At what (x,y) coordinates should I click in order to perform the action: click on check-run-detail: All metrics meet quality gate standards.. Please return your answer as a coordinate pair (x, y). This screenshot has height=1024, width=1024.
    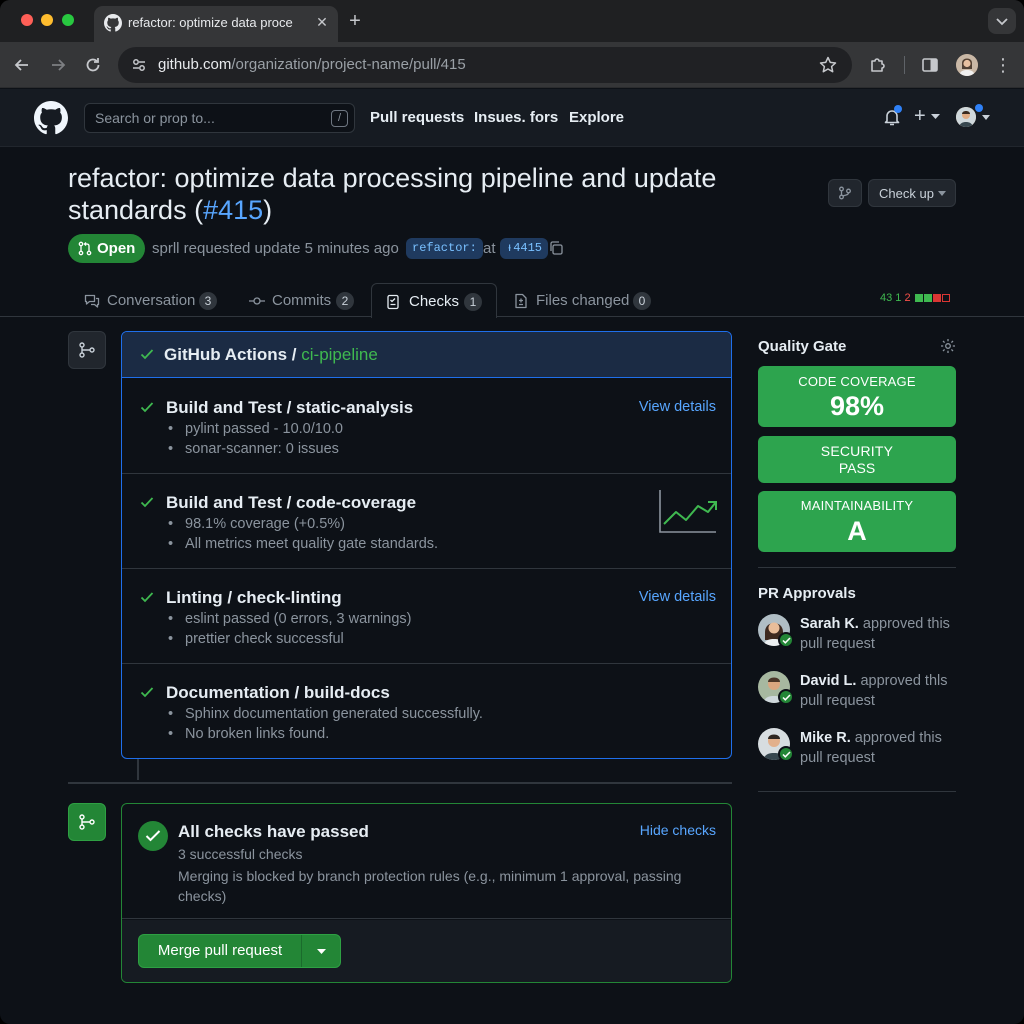
    Looking at the image, I should click on (303, 544).